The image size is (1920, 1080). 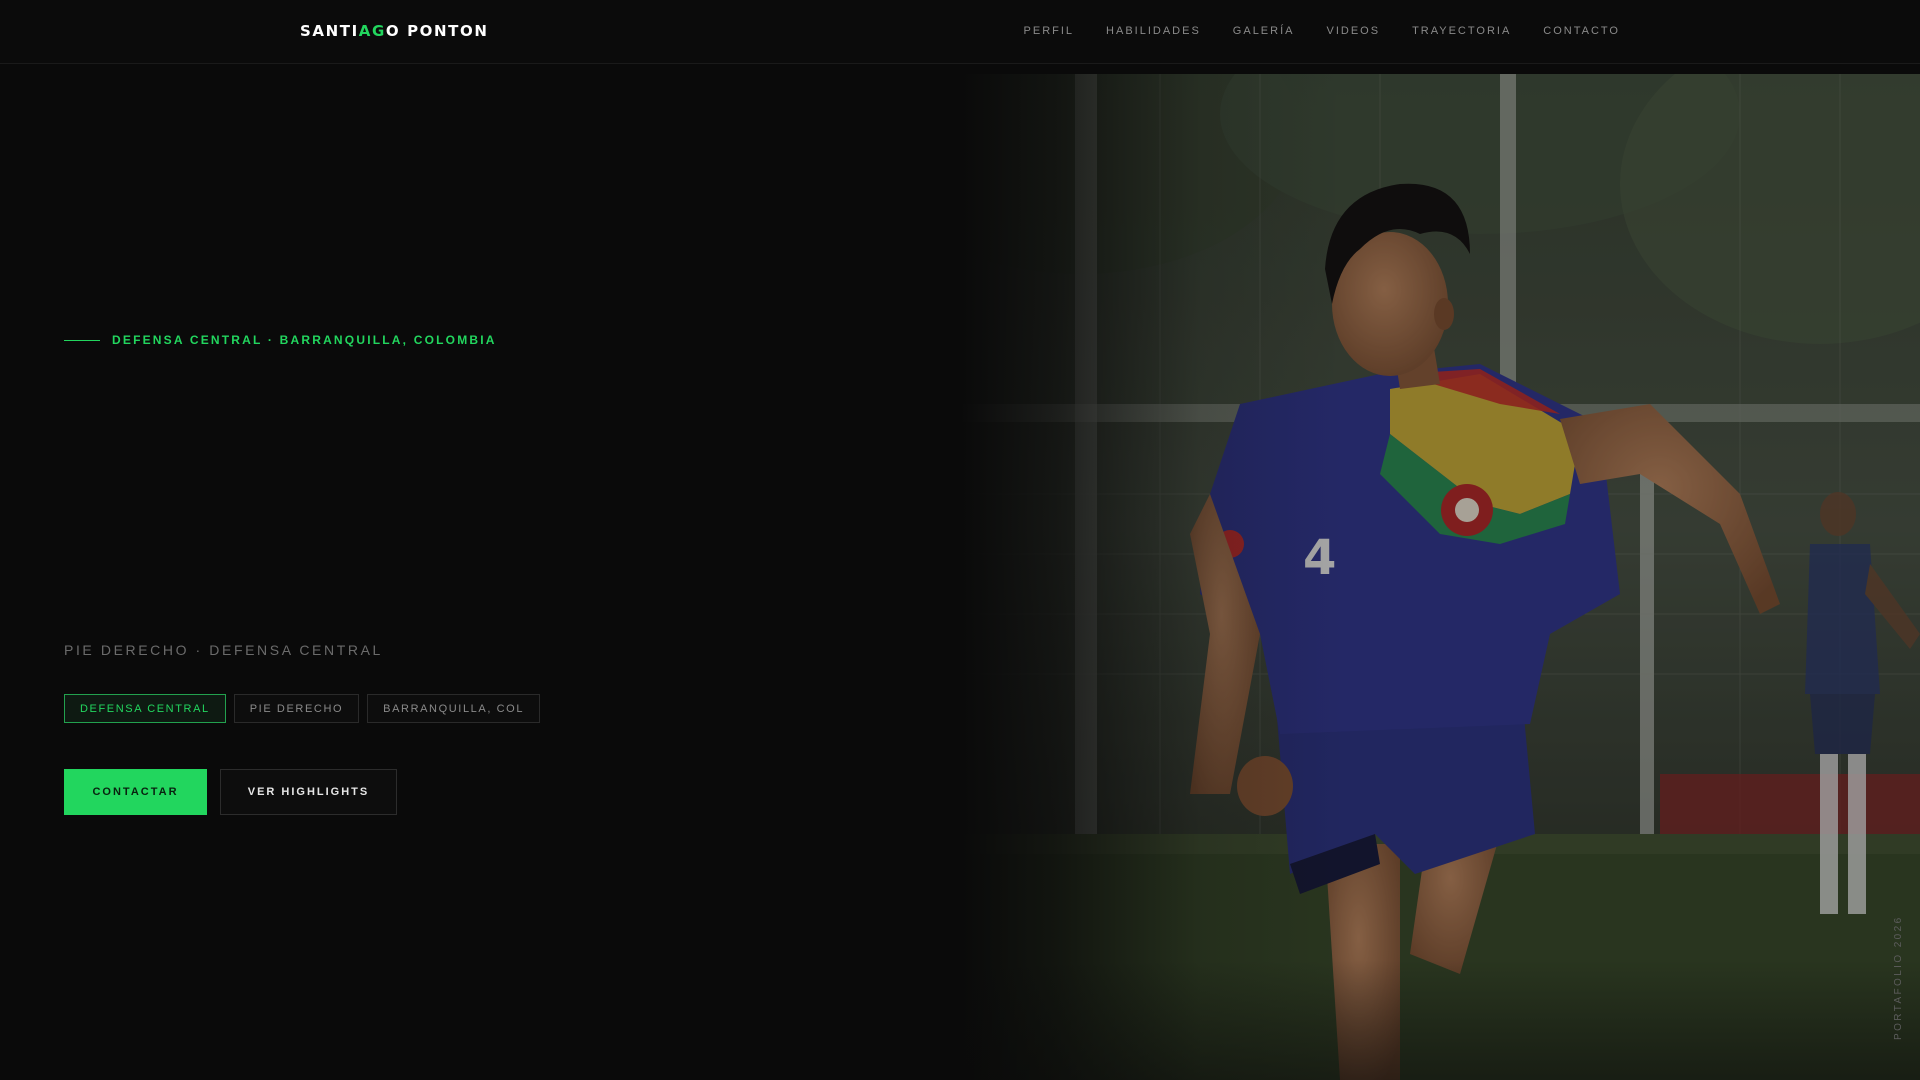 I want to click on nav-link-perfil: PERFIL, so click(x=1049, y=31).